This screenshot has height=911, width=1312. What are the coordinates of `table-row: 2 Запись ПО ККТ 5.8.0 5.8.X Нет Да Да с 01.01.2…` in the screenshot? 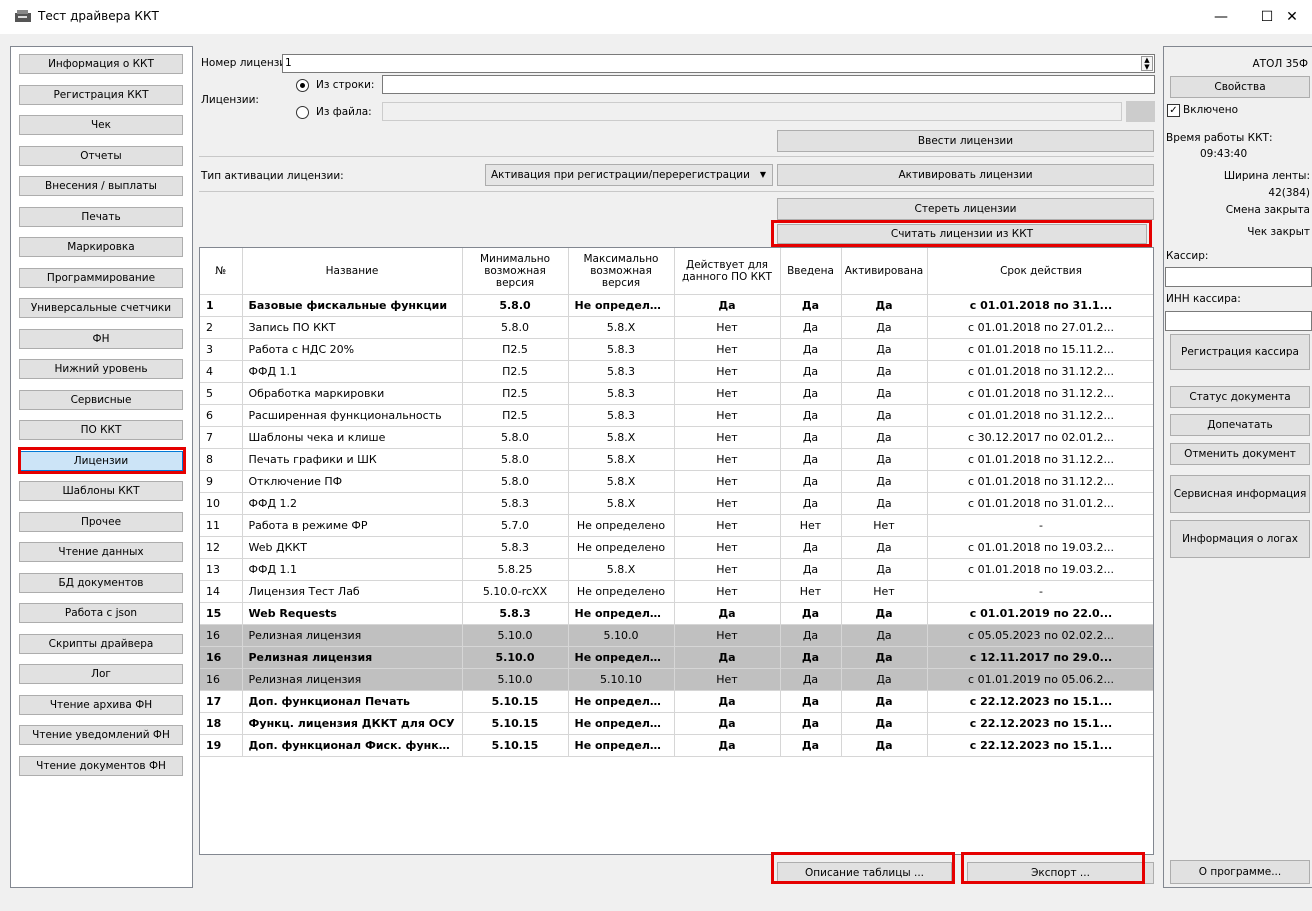 It's located at (676, 327).